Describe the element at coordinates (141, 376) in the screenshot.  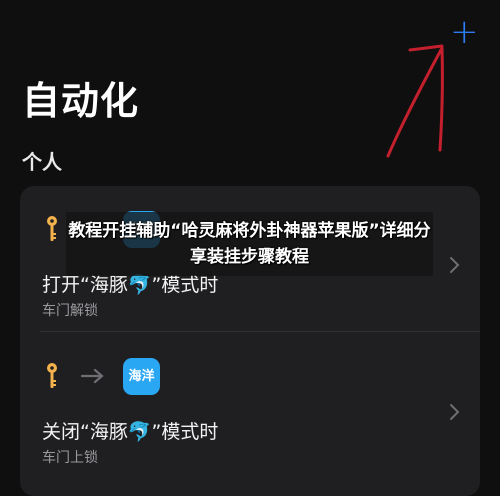
I see `app-icon: 海洋` at that location.